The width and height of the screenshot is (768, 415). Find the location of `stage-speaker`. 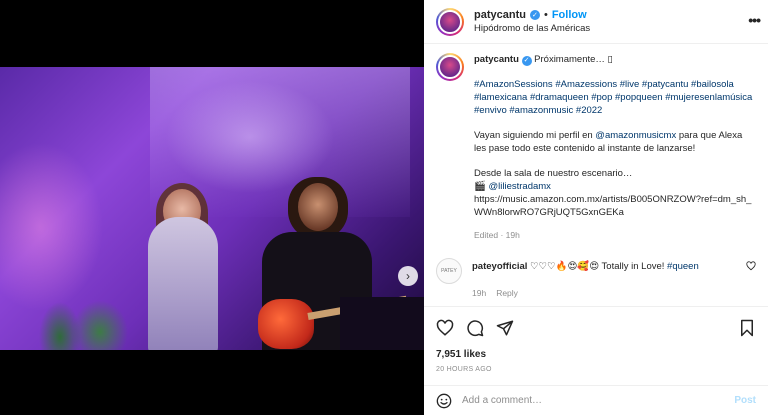

stage-speaker is located at coordinates (382, 323).